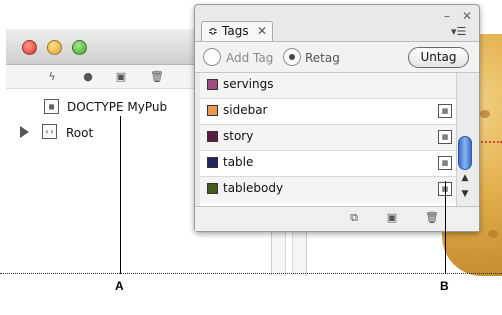 Image resolution: width=502 pixels, height=315 pixels. What do you see at coordinates (438, 57) in the screenshot?
I see `untag-button: Untag` at bounding box center [438, 57].